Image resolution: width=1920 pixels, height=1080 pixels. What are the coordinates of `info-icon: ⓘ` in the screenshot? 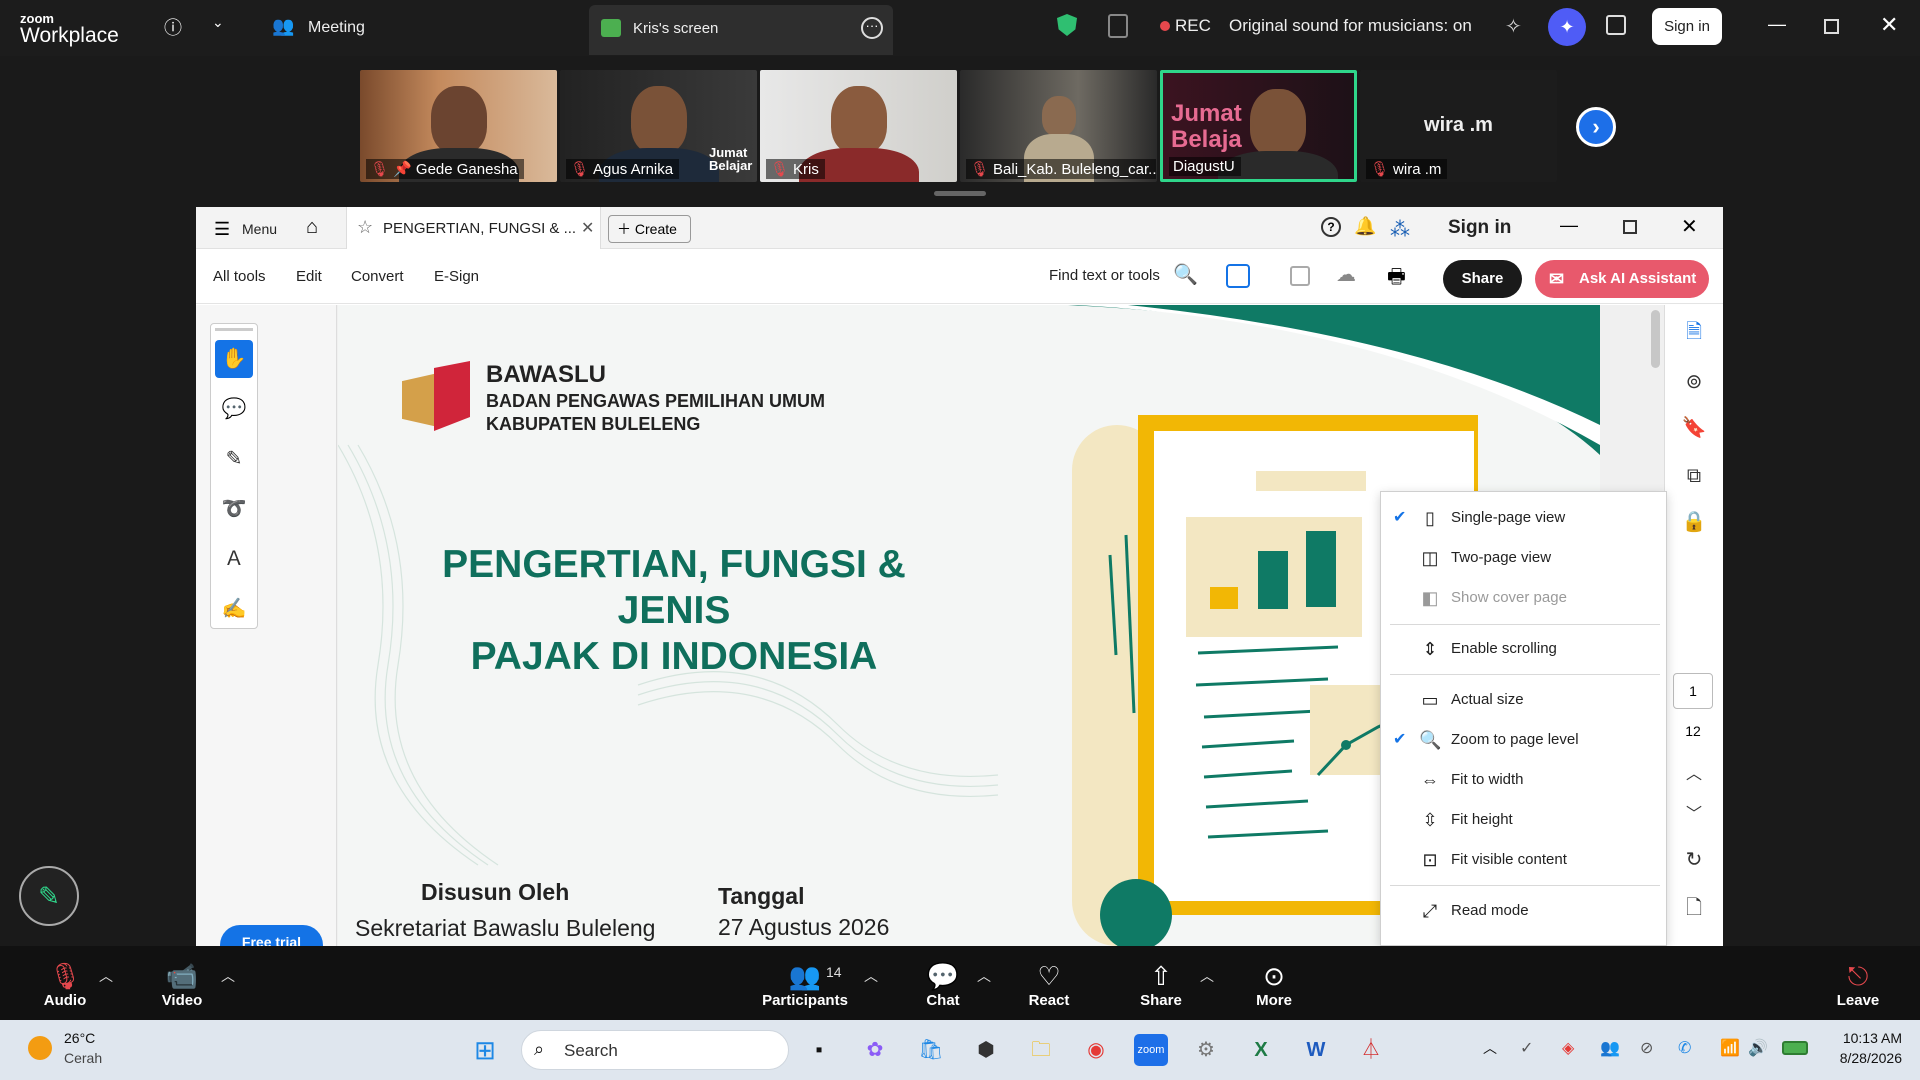 It's located at (173, 27).